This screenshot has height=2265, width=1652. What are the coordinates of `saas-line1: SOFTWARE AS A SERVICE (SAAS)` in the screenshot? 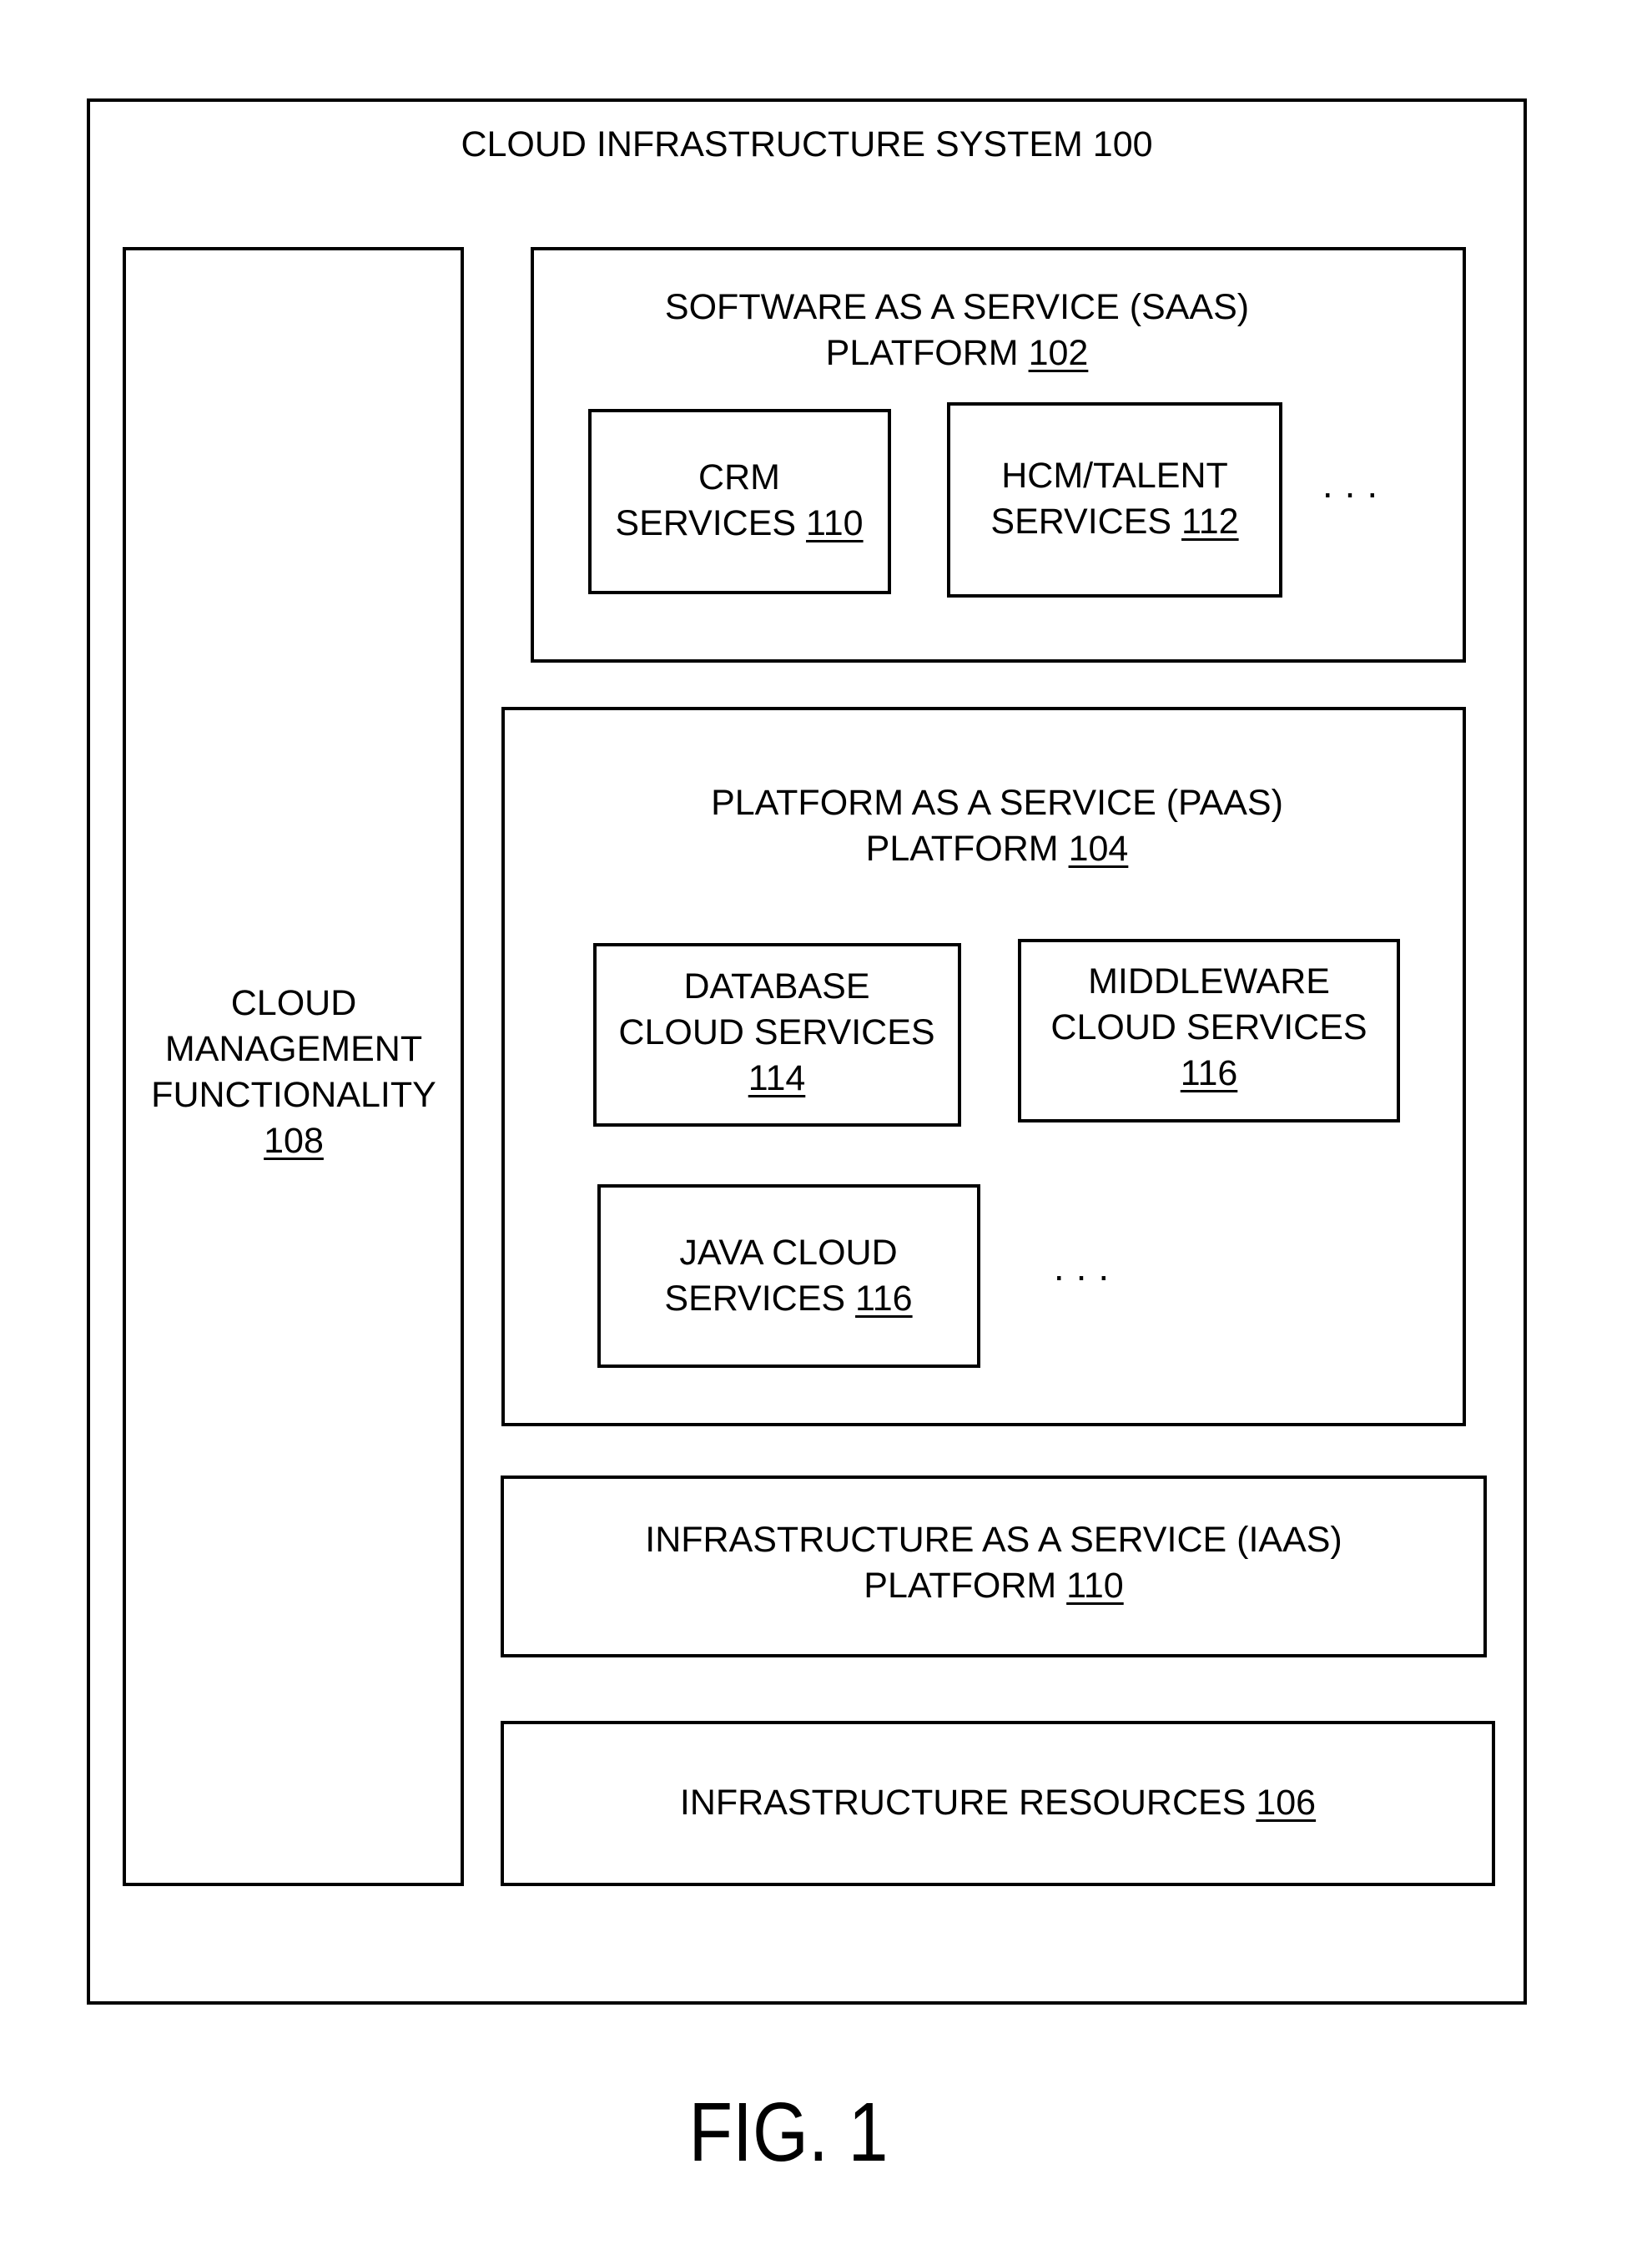 It's located at (957, 307).